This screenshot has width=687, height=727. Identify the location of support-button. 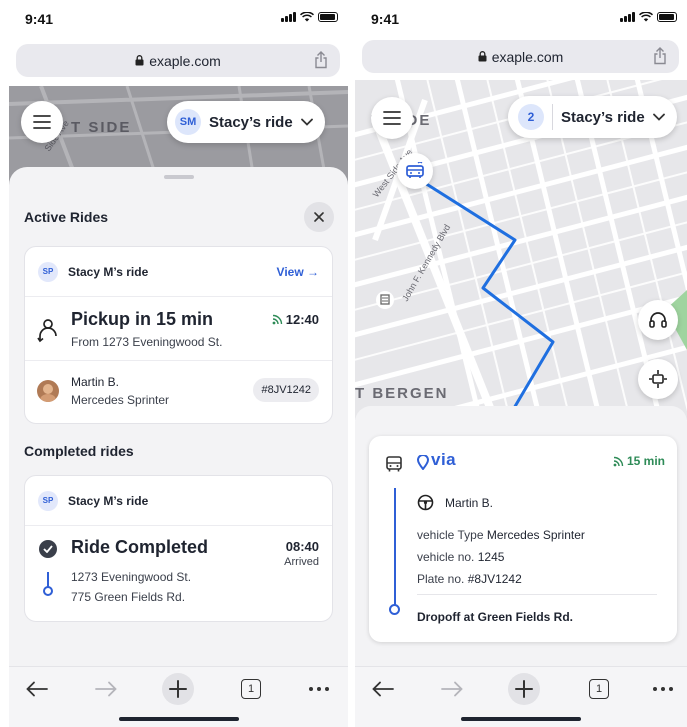
(658, 320).